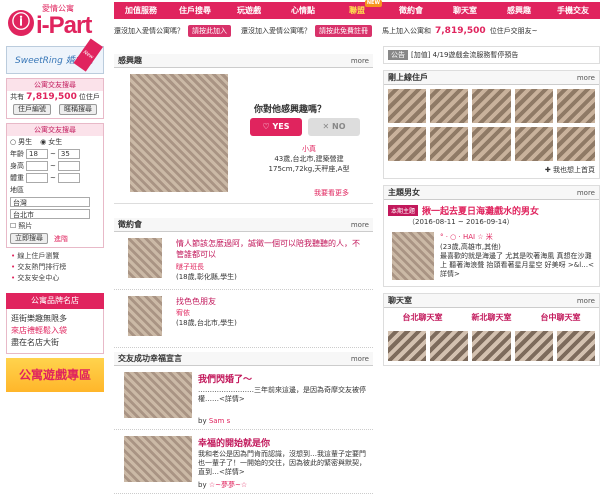 Image resolution: width=600 pixels, height=494 pixels. What do you see at coordinates (331, 193) in the screenshot?
I see `see-more-link: 我要看更多` at bounding box center [331, 193].